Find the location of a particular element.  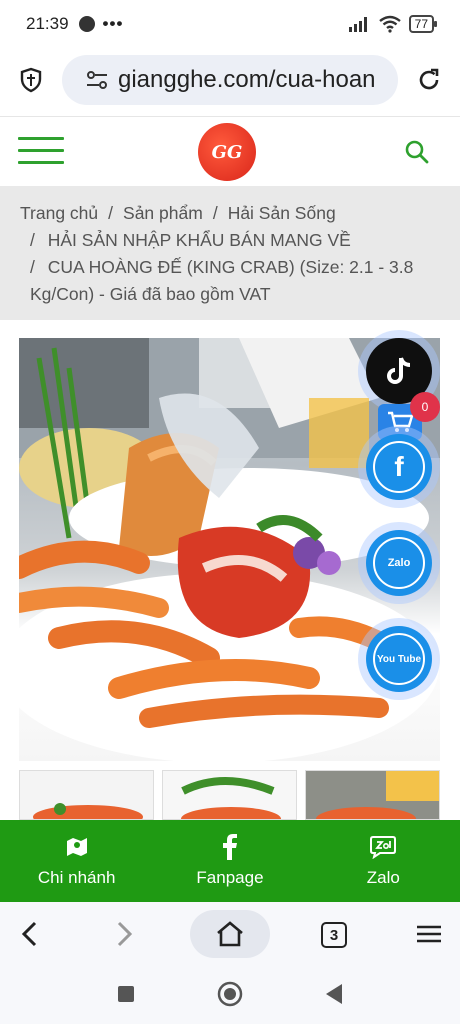

home-icon is located at coordinates (230, 934).